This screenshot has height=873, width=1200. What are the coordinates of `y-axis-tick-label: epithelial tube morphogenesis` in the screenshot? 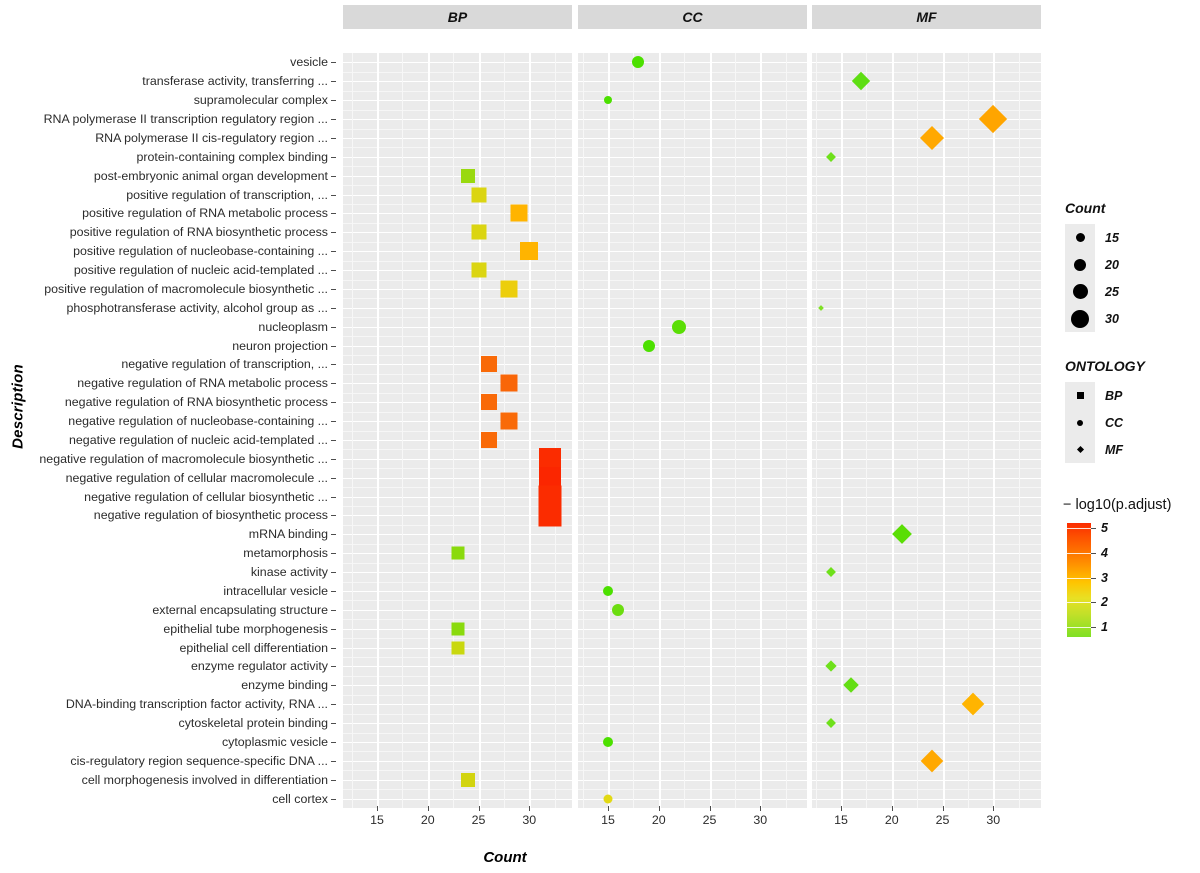 It's located at (245, 628).